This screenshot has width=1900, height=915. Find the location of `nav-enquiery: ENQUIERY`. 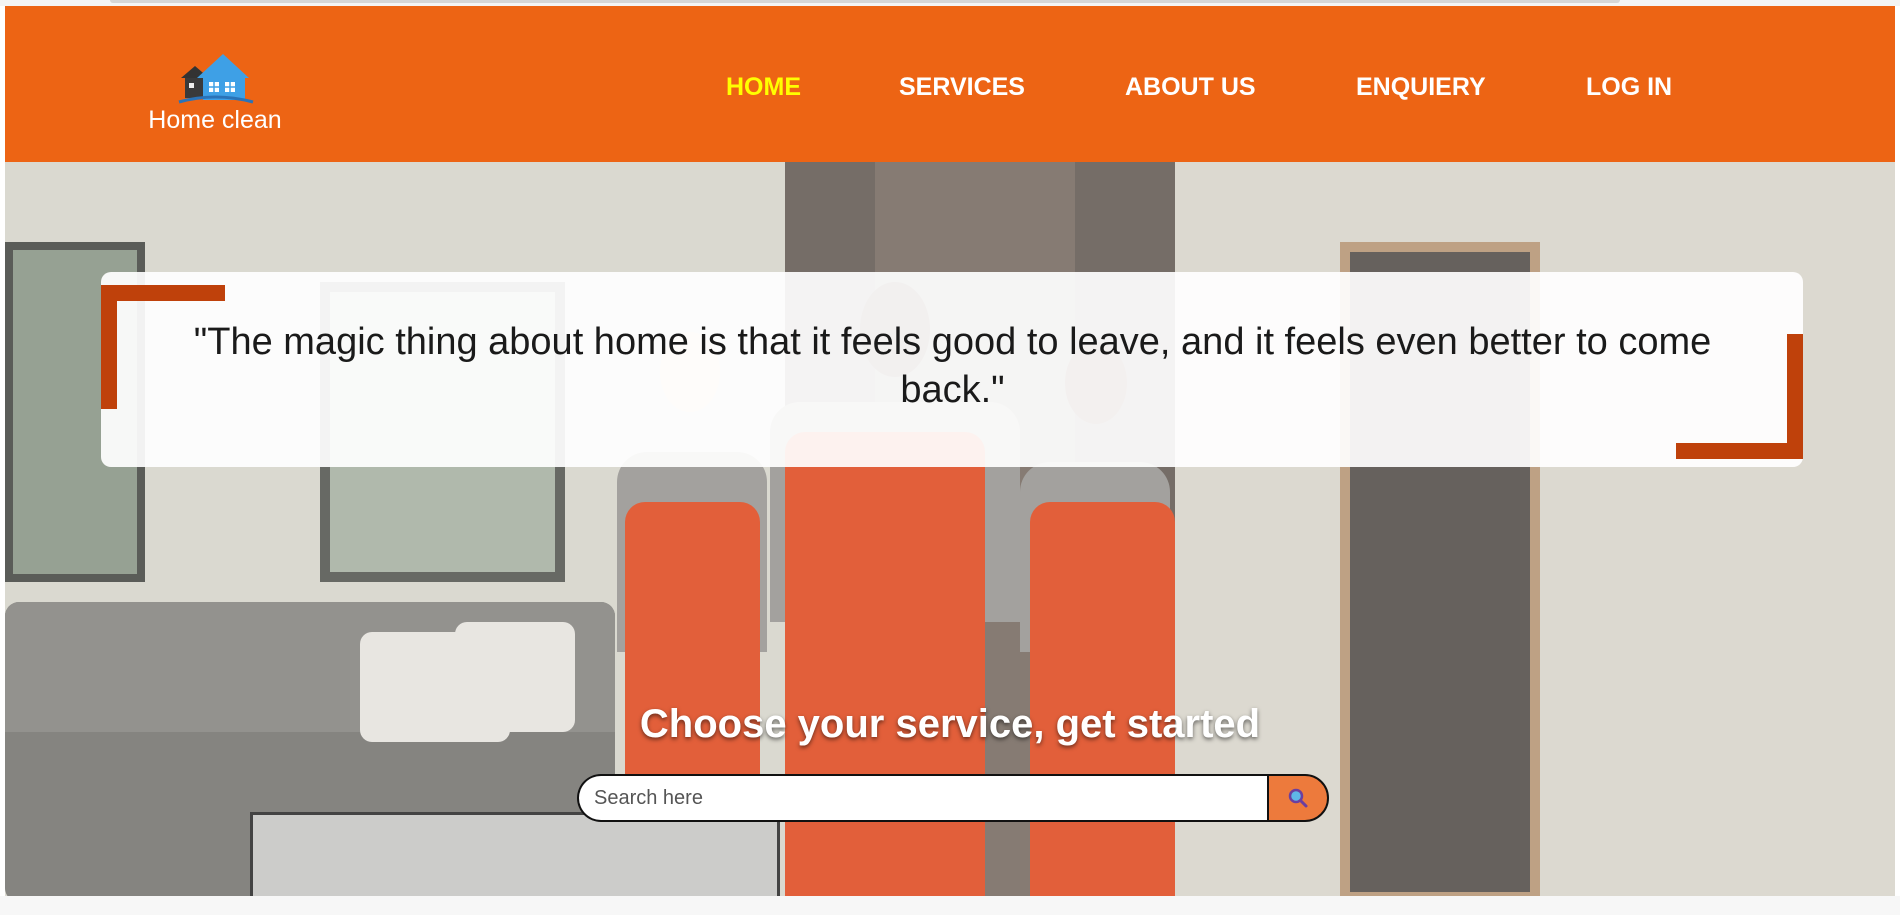

nav-enquiery: ENQUIERY is located at coordinates (1421, 87).